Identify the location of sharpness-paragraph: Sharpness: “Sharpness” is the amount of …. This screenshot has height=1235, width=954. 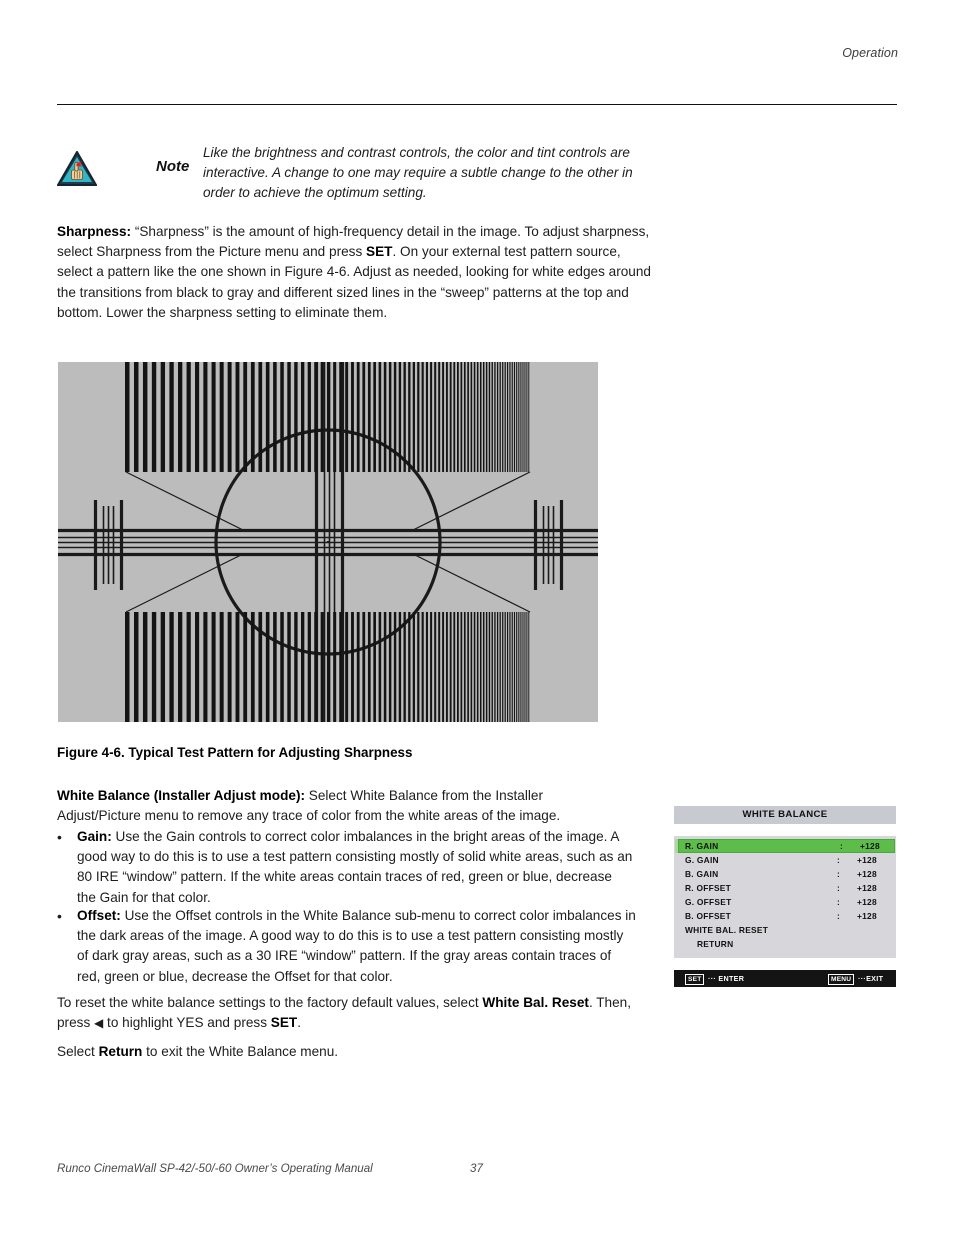
(355, 272).